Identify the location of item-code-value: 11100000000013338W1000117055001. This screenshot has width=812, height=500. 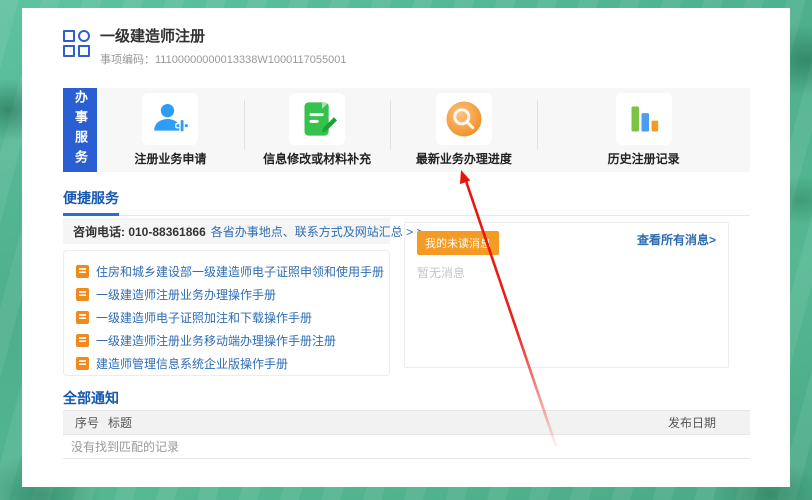
(251, 60).